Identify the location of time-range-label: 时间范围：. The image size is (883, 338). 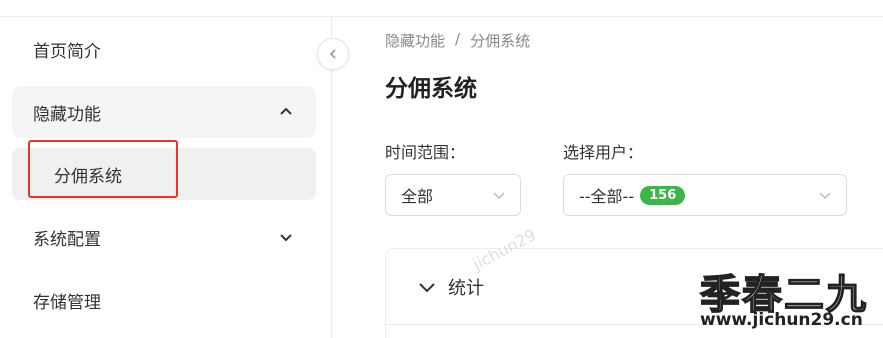
(425, 152).